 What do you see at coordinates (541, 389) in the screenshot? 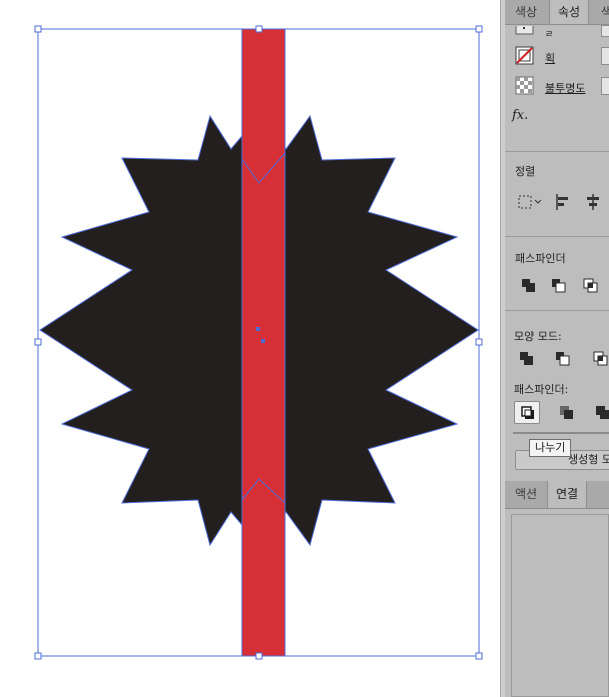
I see `pathfinders-label: 패스파인더:` at bounding box center [541, 389].